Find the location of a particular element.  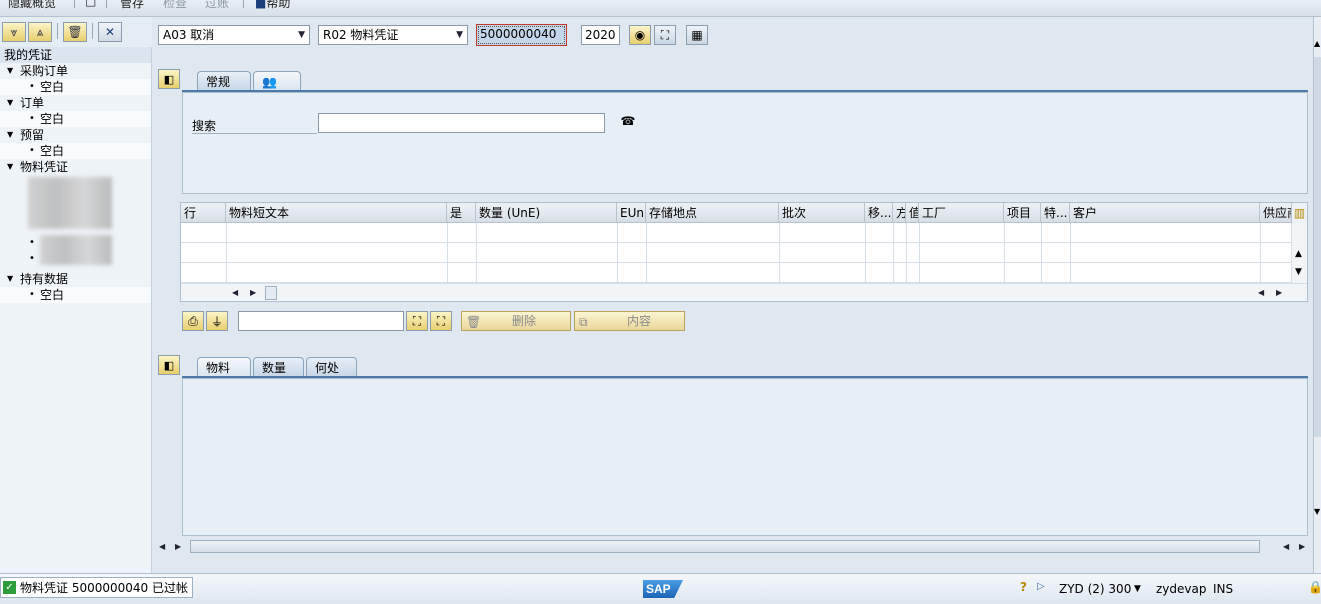

action-select: A03 取消 ▼ is located at coordinates (234, 35).